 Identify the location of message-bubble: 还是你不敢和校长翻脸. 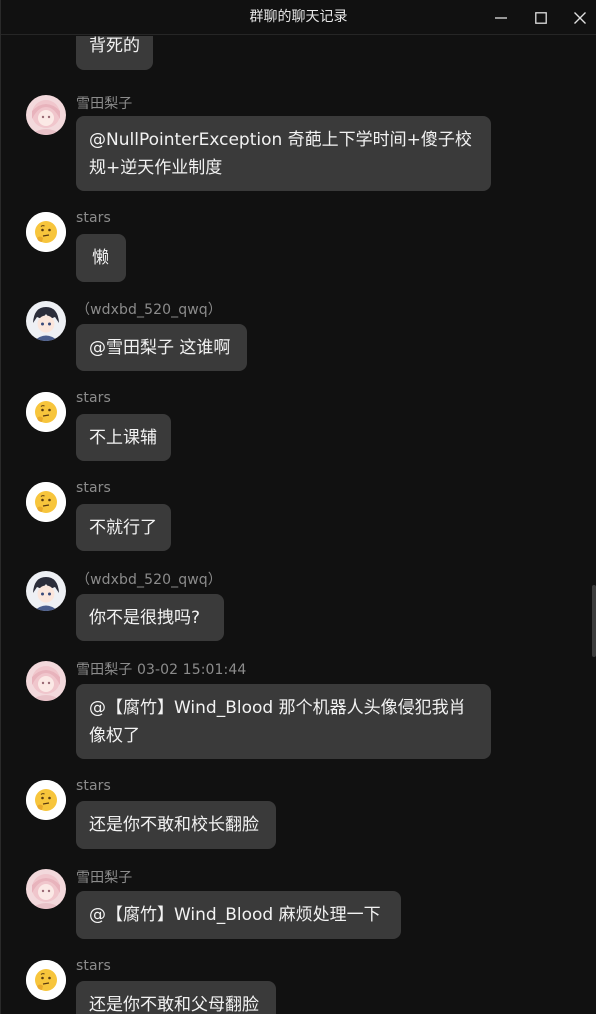
(176, 825).